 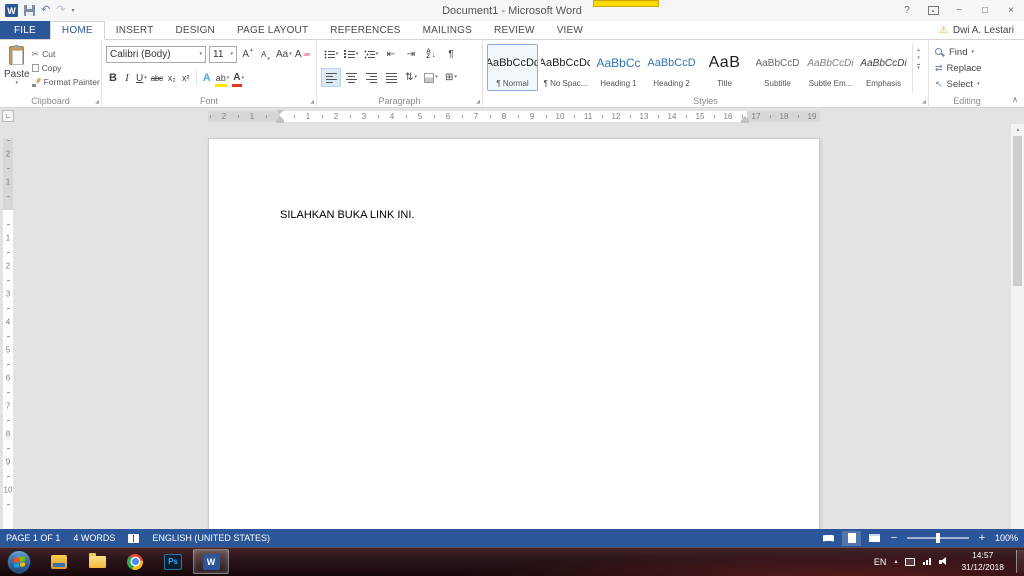 I want to click on tab-mailings: MAILINGS, so click(x=447, y=30).